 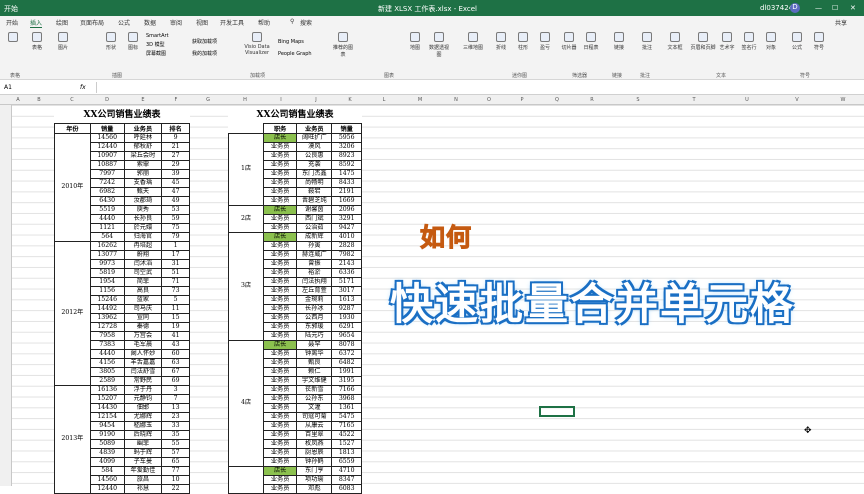 I want to click on addins-list: 获取加载项 我的加载项, so click(x=204, y=48).